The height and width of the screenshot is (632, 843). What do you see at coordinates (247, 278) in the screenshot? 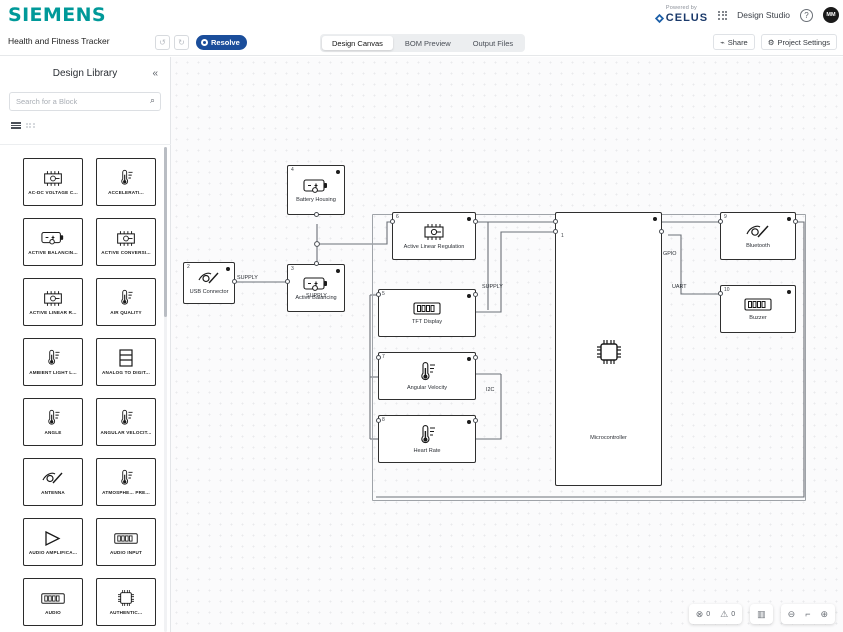
I see `net-label-supply-usb: SUPPLY` at bounding box center [247, 278].